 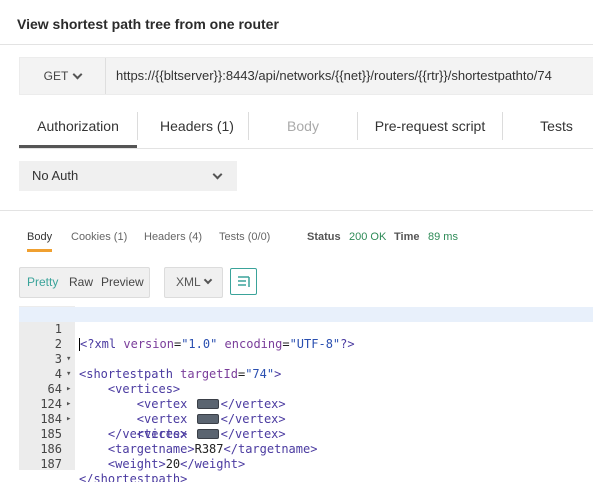 What do you see at coordinates (306, 351) in the screenshot?
I see `code-line: 2 ▾ <shortestpath targetId="74">` at bounding box center [306, 351].